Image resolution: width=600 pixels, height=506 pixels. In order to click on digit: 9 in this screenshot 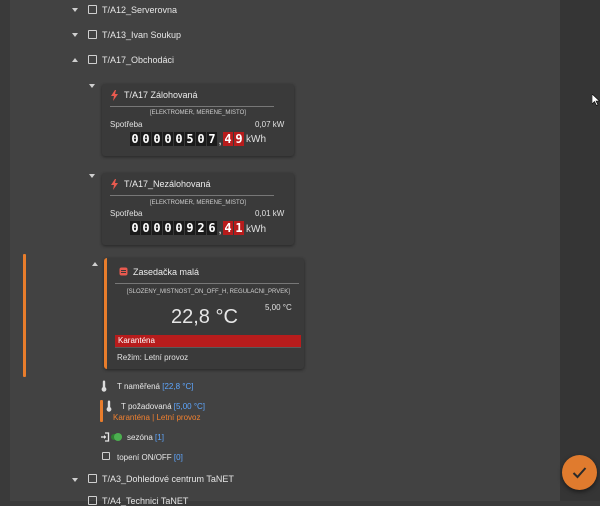, I will do `click(190, 228)`.